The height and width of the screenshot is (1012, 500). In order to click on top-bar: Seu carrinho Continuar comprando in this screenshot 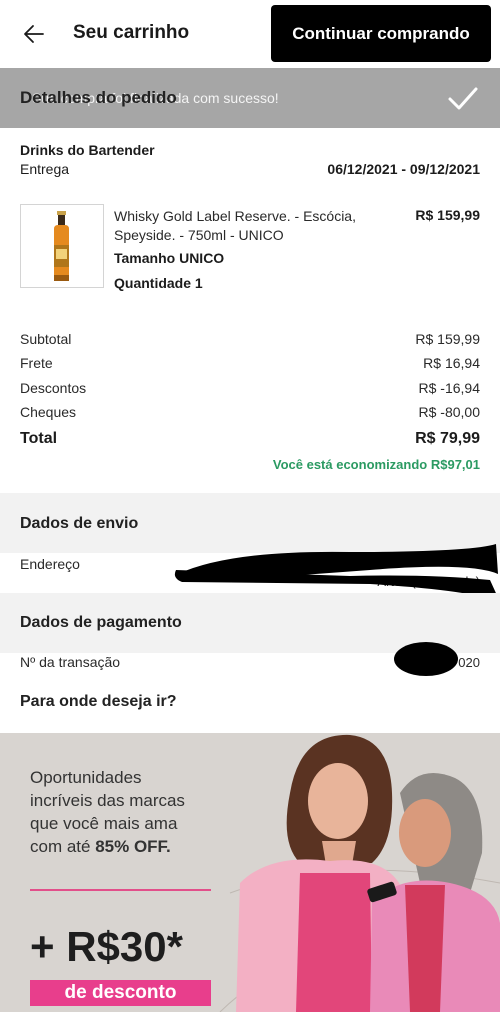, I will do `click(250, 34)`.